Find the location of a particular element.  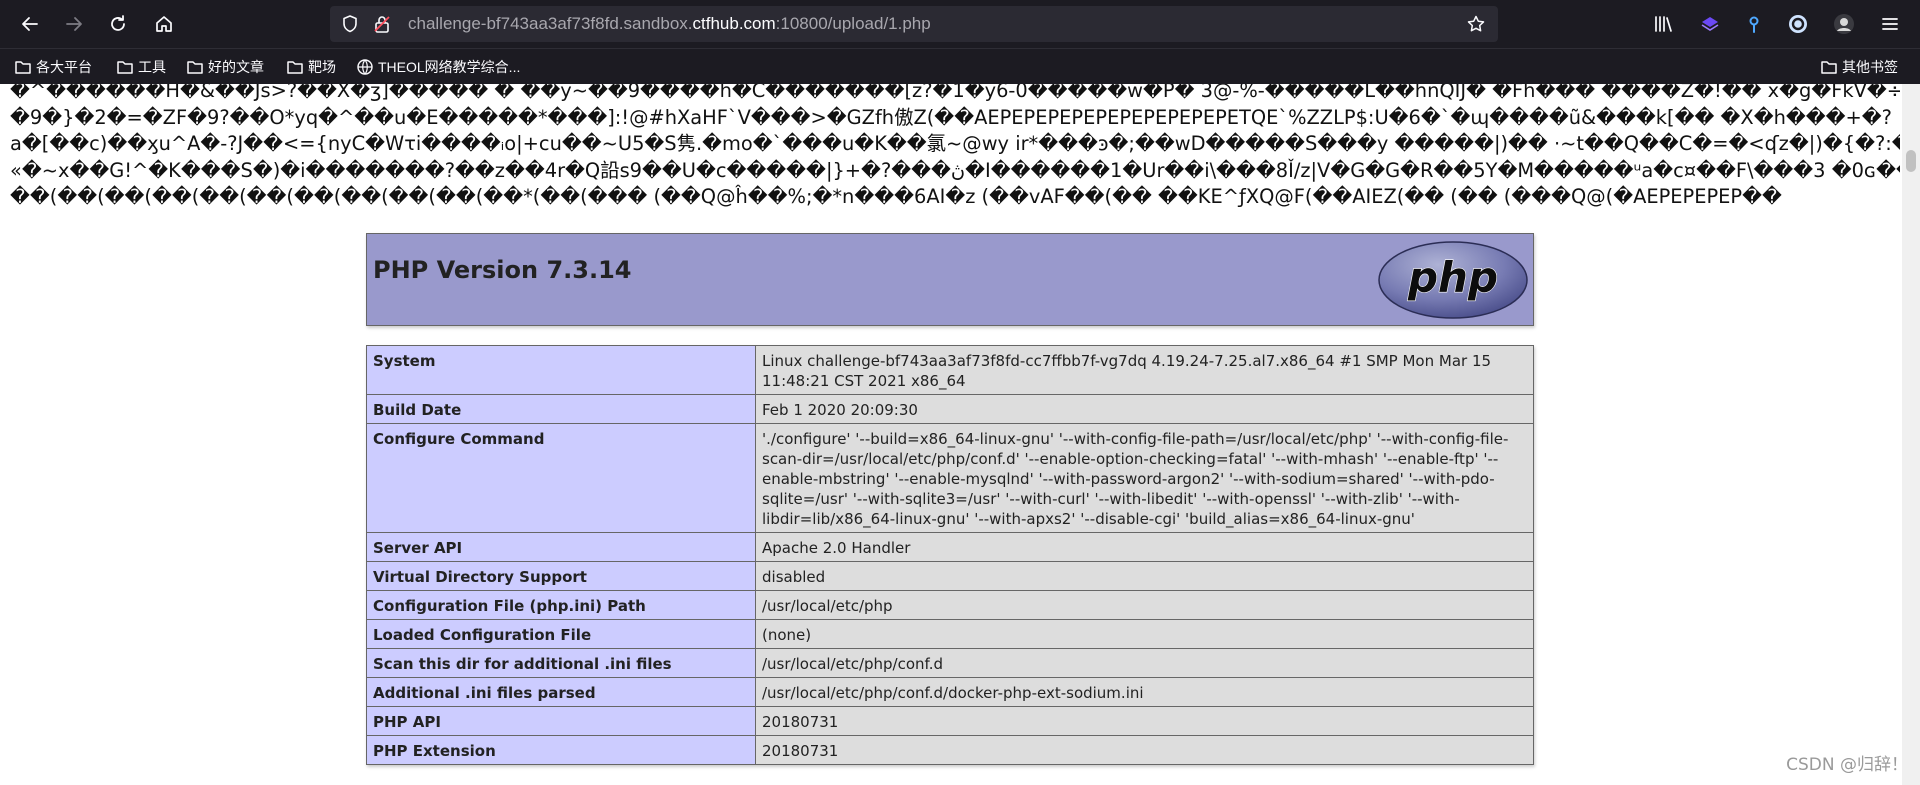

table-row: Loaded Configuration File (none) is located at coordinates (950, 634).